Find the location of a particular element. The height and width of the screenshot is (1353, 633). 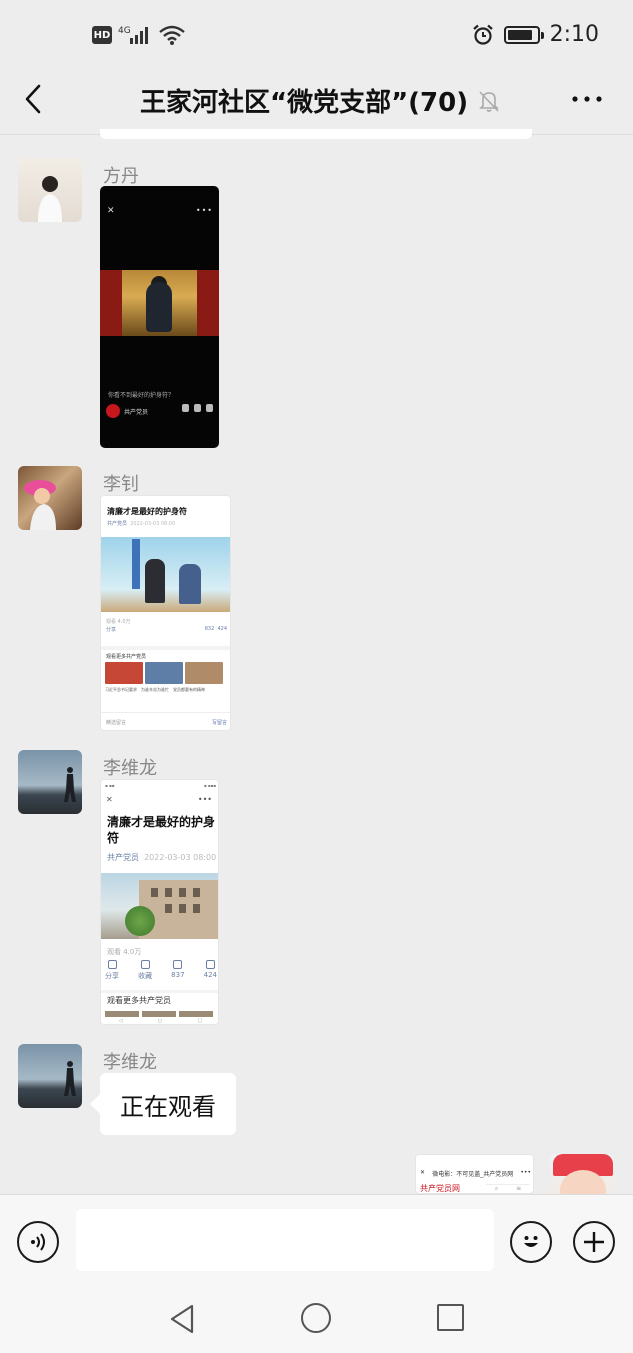

chat-header: 王家河社区“微党支部”(70) is located at coordinates (316, 101).